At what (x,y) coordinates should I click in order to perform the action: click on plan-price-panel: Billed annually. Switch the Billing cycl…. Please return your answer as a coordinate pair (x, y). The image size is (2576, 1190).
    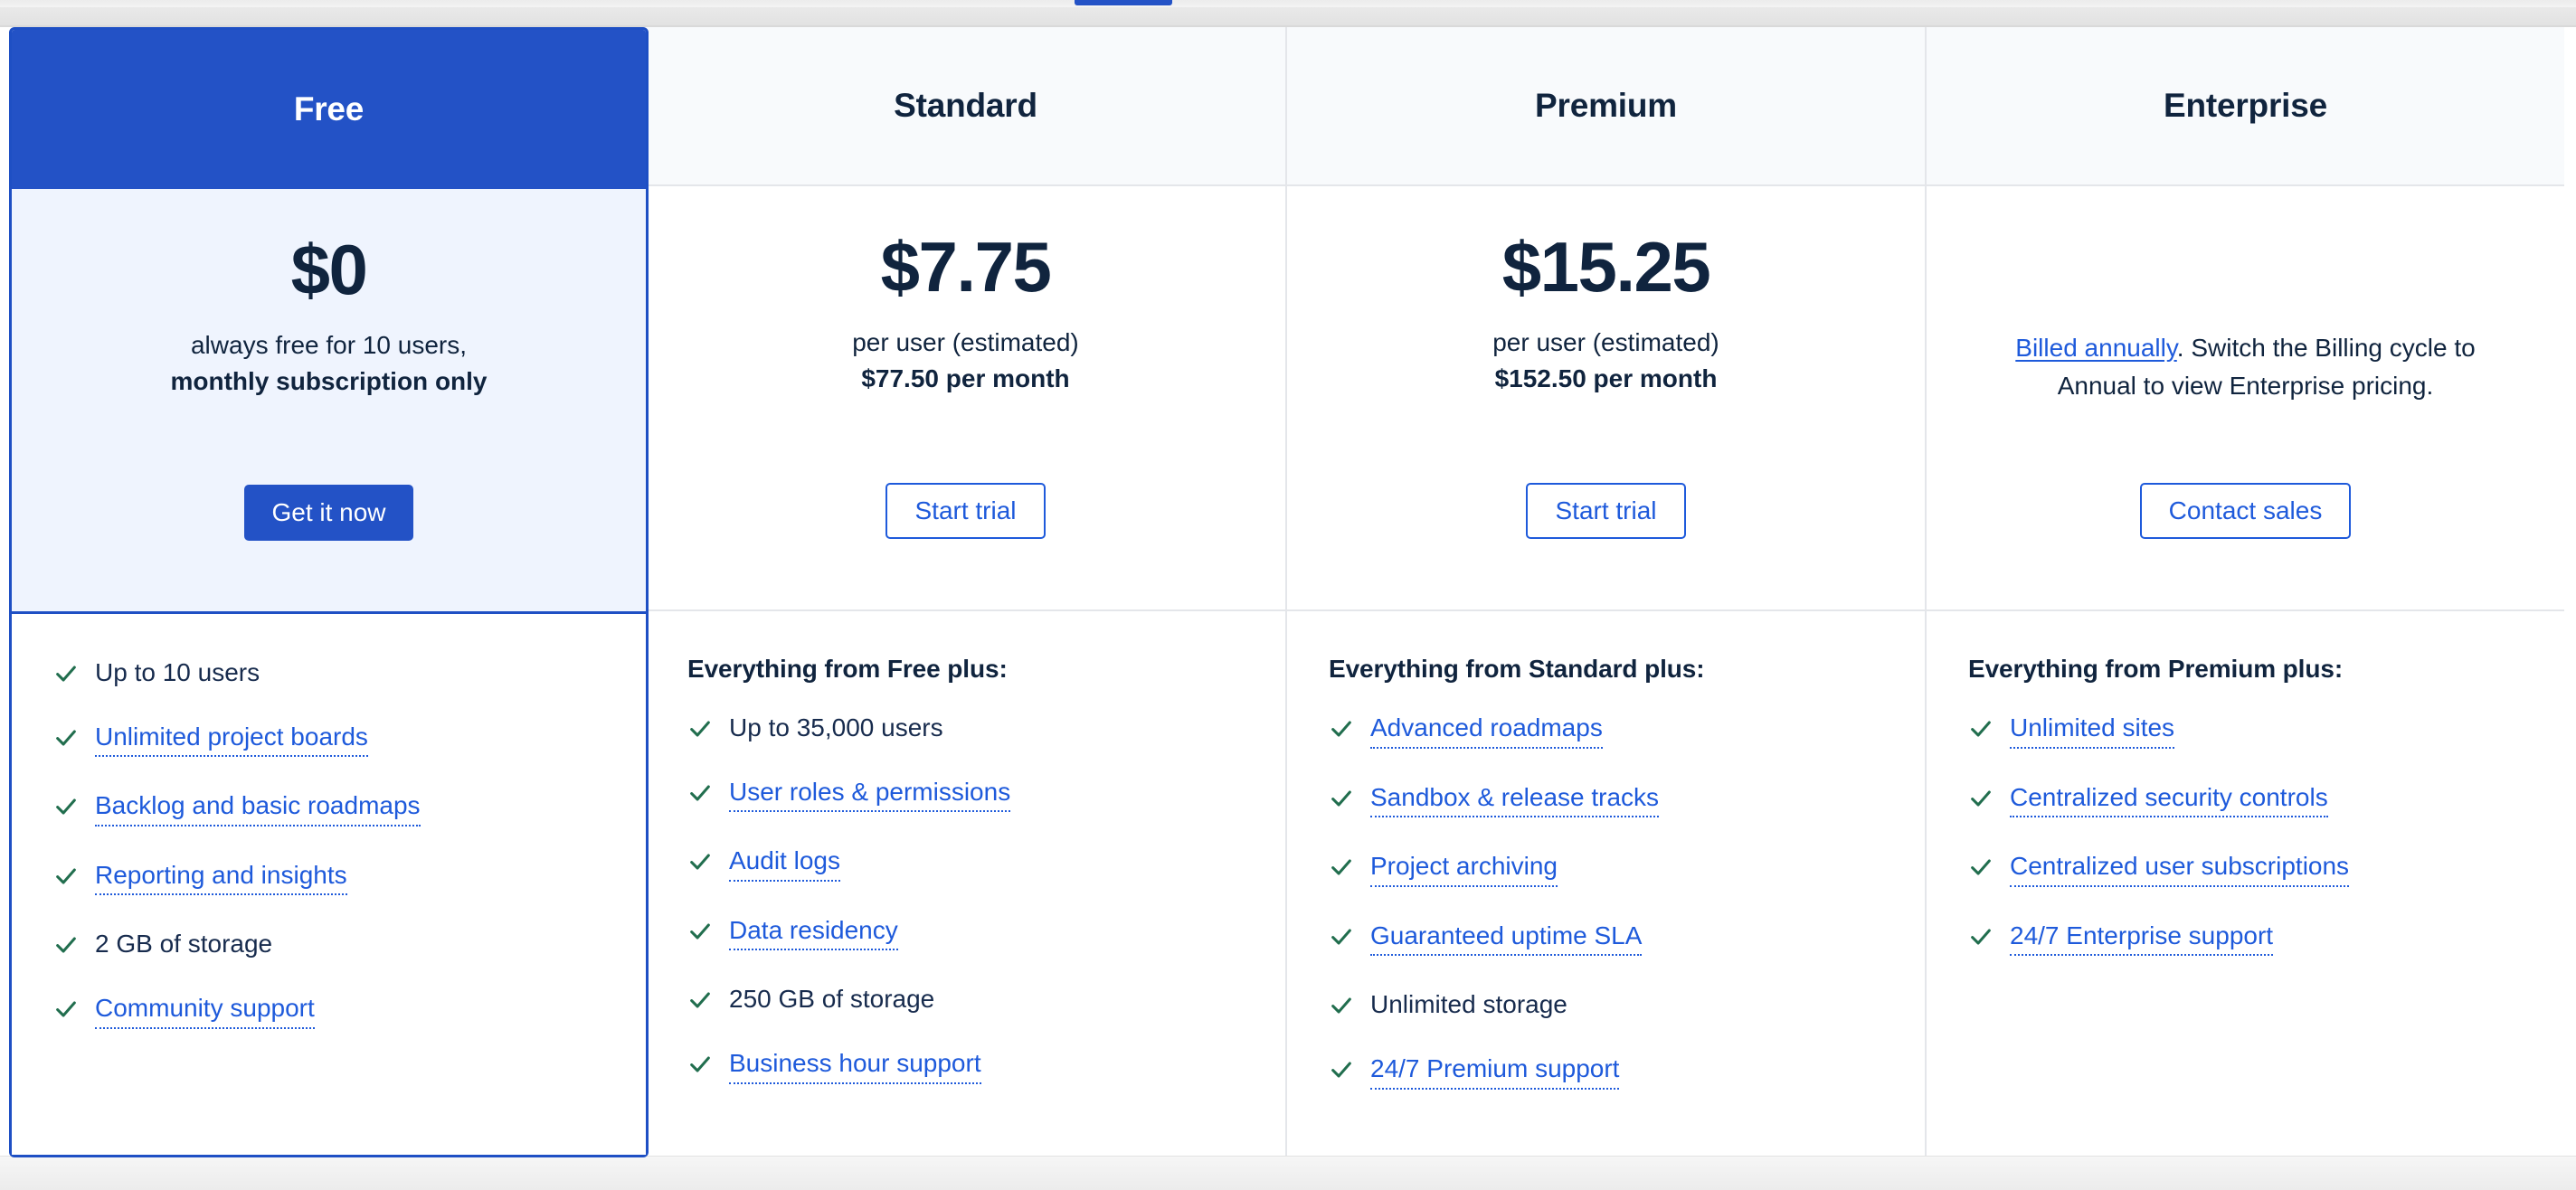
    Looking at the image, I should click on (2246, 399).